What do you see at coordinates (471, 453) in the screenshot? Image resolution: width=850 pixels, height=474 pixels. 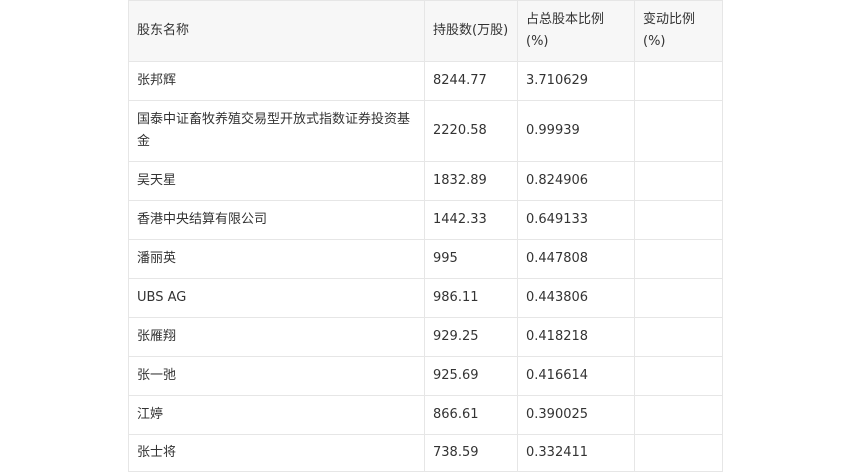 I see `cell-shares-held: 738.59` at bounding box center [471, 453].